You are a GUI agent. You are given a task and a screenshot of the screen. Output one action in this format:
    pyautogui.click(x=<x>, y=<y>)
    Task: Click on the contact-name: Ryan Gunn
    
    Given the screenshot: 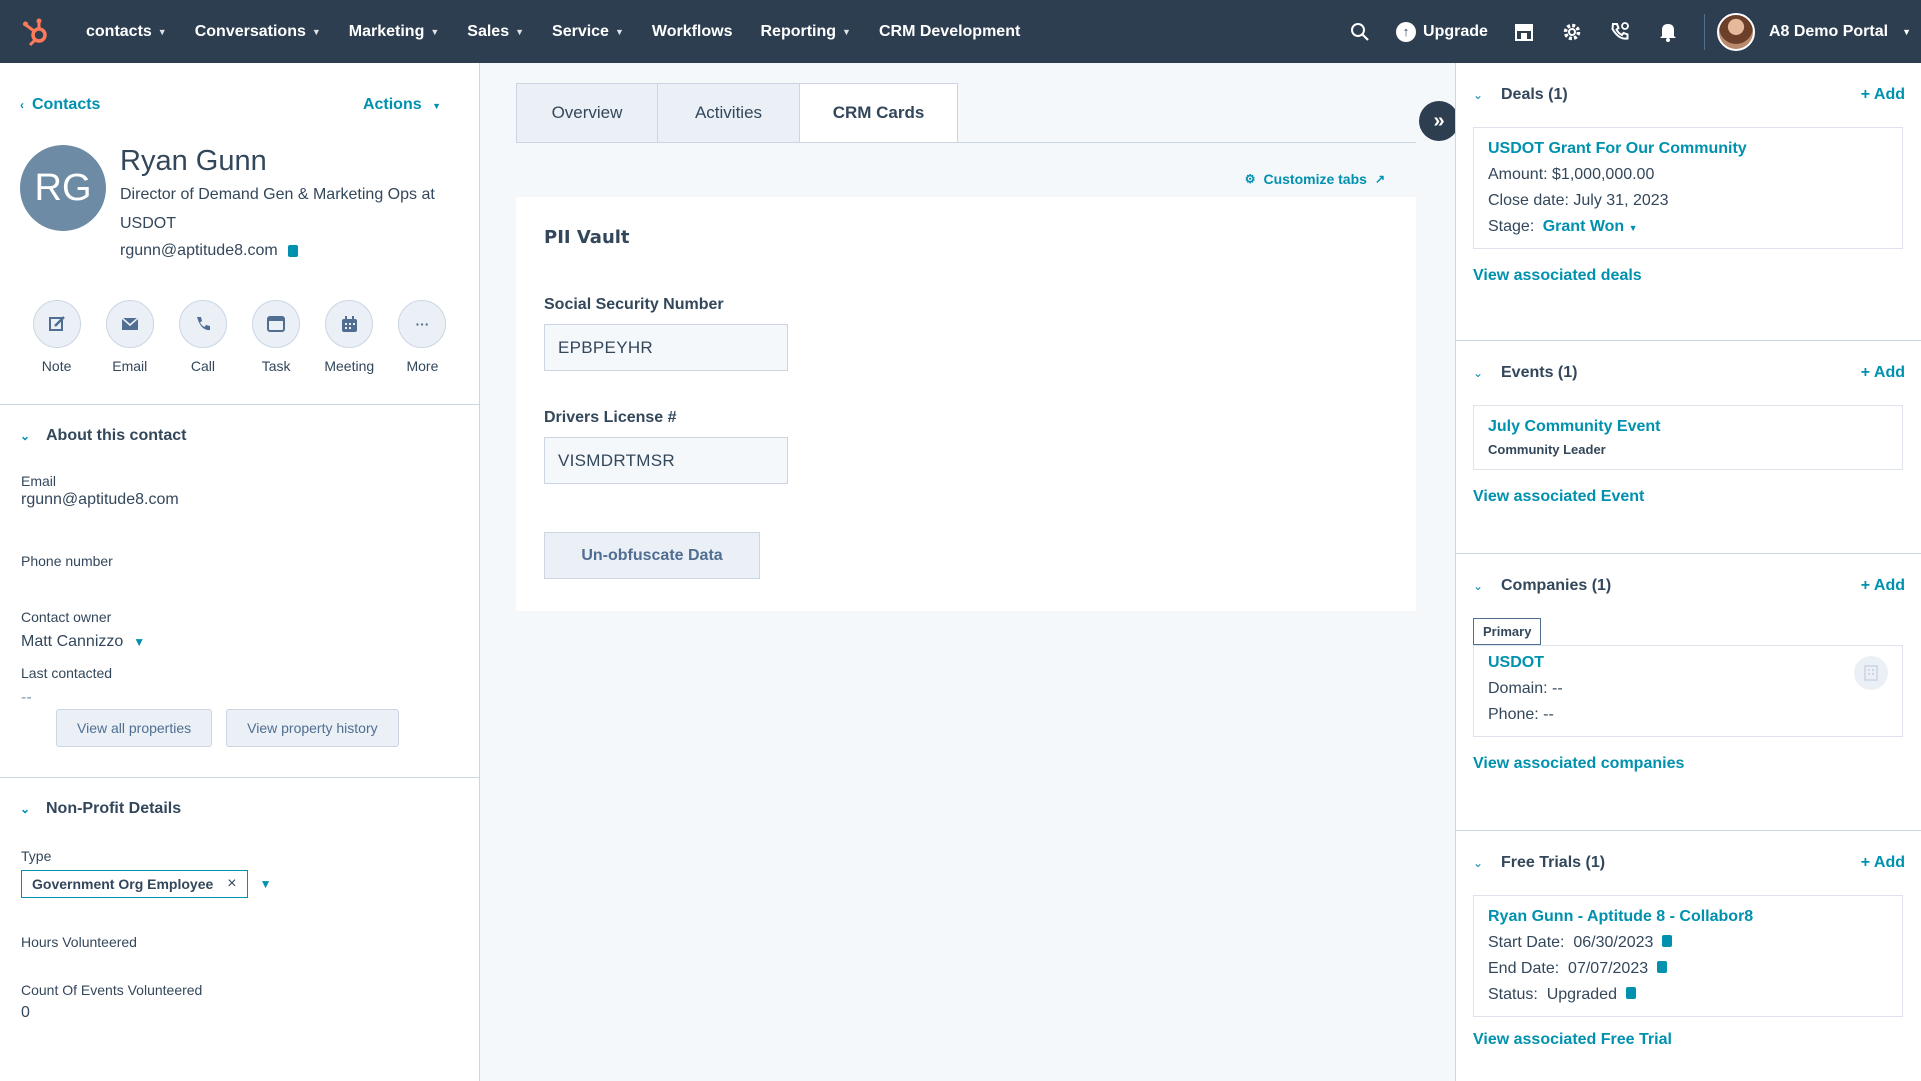 What is the action you would take?
    pyautogui.click(x=292, y=161)
    